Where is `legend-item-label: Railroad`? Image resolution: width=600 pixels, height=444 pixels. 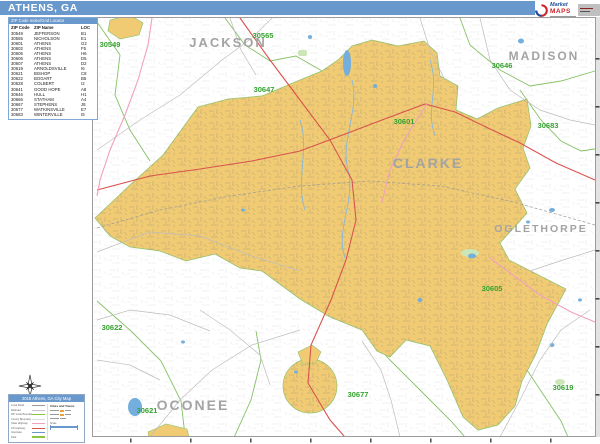
legend-item-label: Railroad is located at coordinates (16, 410).